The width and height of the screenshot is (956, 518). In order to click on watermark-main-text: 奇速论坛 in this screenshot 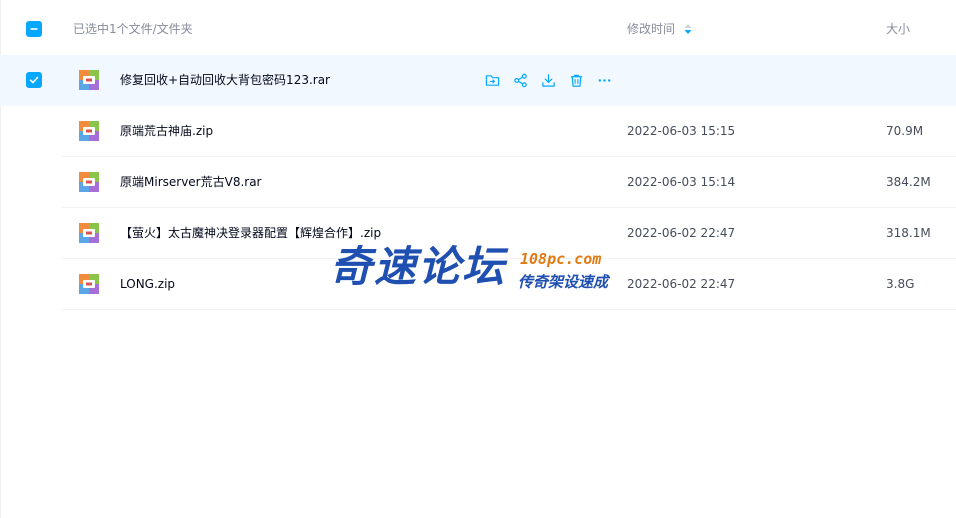, I will do `click(418, 266)`.